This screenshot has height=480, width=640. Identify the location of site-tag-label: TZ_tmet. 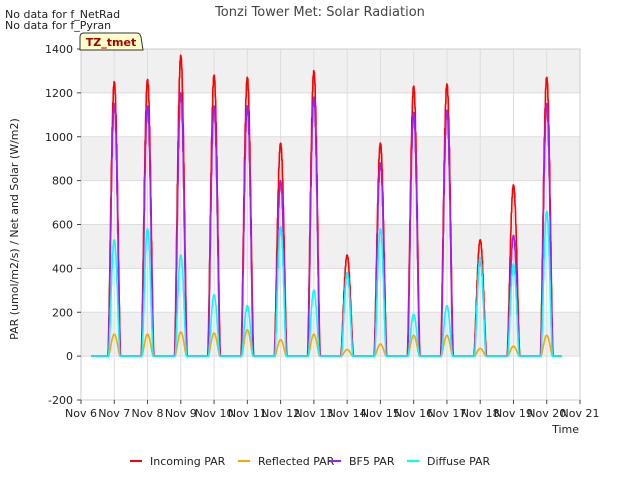
(111, 42).